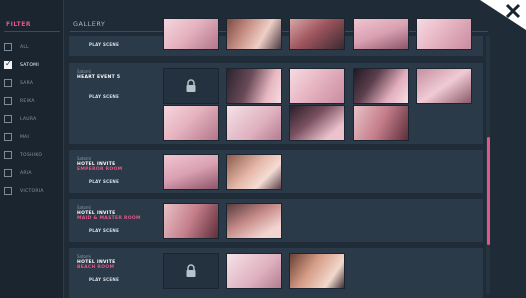 The image size is (526, 298). I want to click on close-icon, so click(503, 15).